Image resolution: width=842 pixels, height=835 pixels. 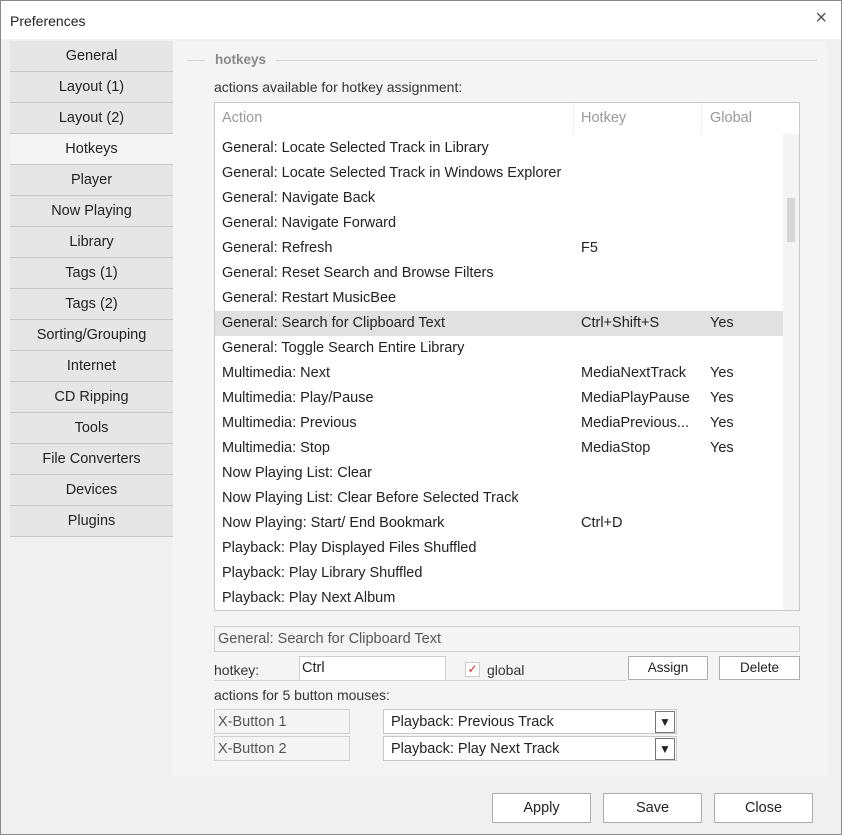 What do you see at coordinates (91, 211) in the screenshot?
I see `sidebar-item-now-playing: Now Playing` at bounding box center [91, 211].